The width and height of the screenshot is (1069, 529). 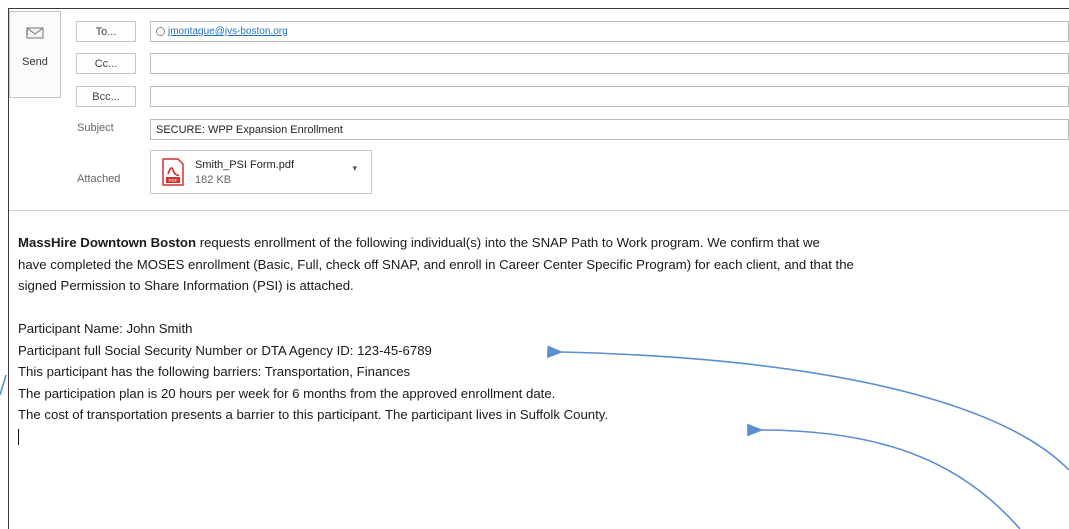 I want to click on arrow-left-edge, so click(x=3, y=385).